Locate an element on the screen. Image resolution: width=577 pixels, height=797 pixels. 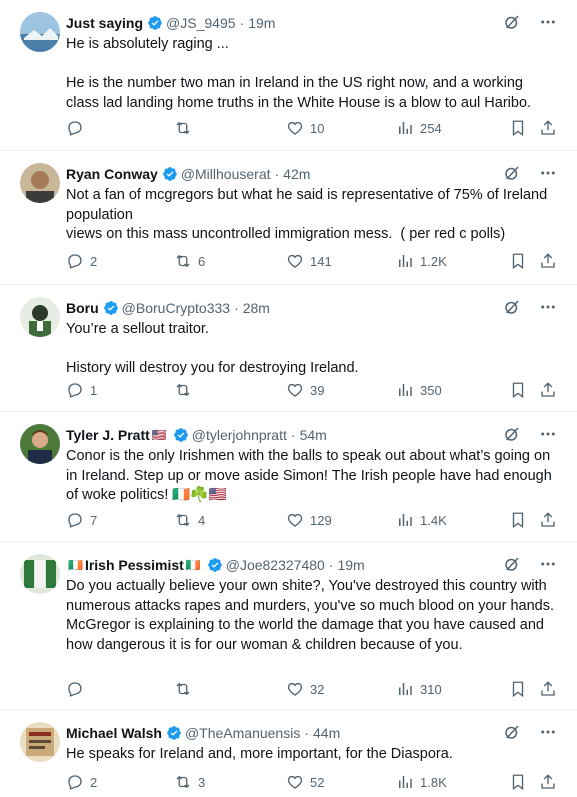
display-name: Irish Pessimist is located at coordinates (134, 565).